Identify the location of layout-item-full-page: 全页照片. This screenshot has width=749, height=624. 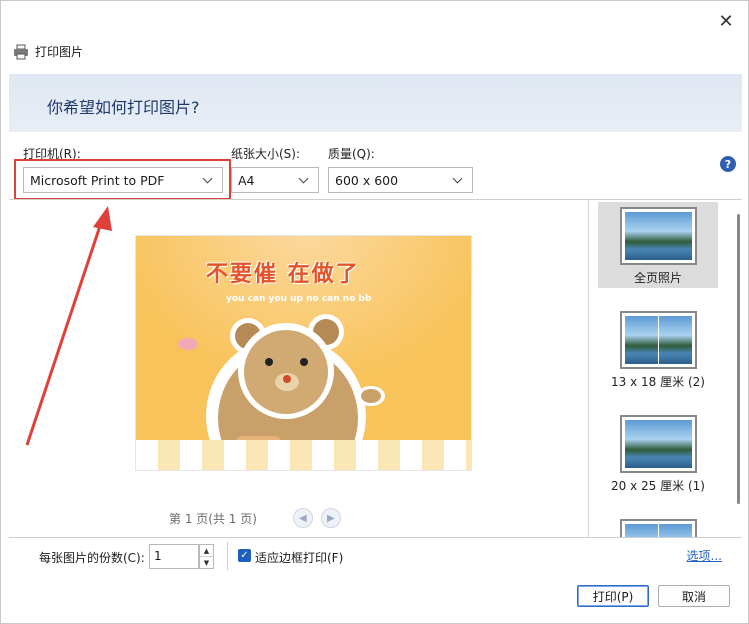
(658, 245).